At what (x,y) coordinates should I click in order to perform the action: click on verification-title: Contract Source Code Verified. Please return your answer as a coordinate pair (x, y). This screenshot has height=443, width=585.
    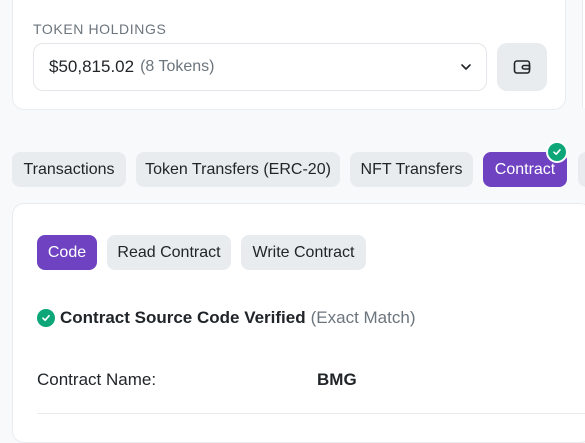
    Looking at the image, I should click on (183, 317).